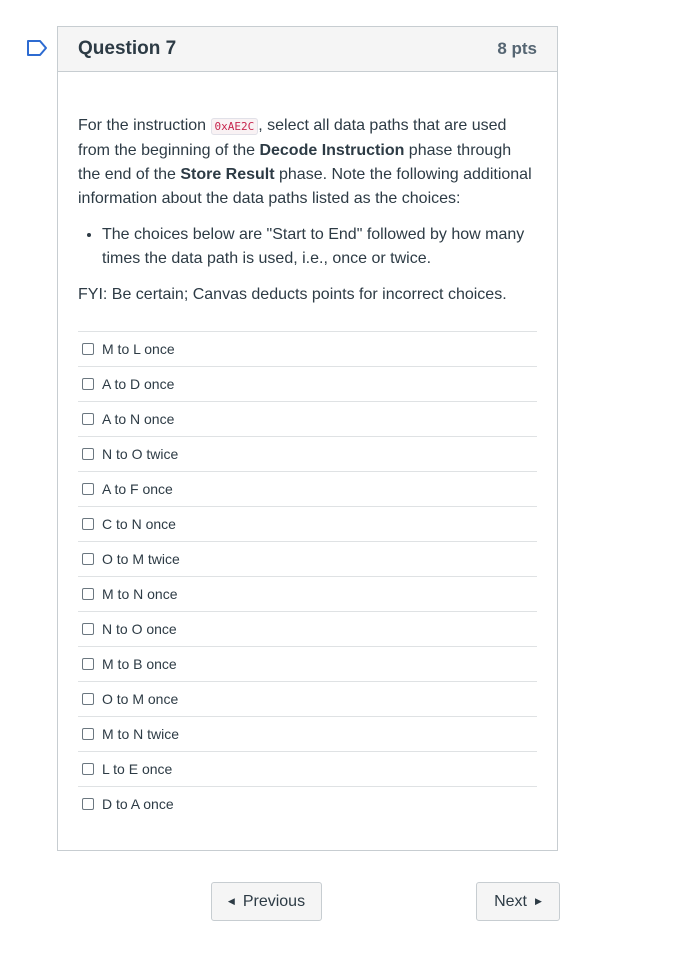 The width and height of the screenshot is (680, 953). What do you see at coordinates (307, 454) in the screenshot?
I see `answer-option: N to O twice` at bounding box center [307, 454].